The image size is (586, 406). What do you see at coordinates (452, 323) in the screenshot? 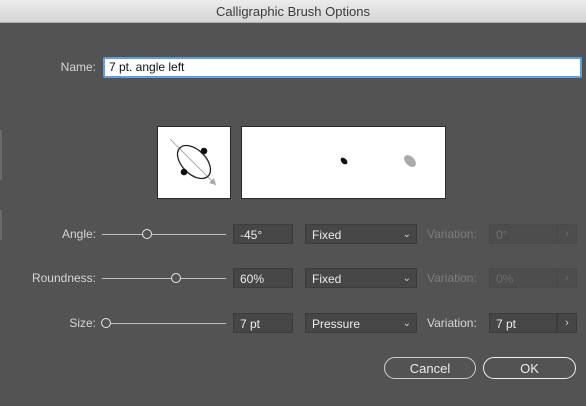
I see `size-variation-label: Variation:` at bounding box center [452, 323].